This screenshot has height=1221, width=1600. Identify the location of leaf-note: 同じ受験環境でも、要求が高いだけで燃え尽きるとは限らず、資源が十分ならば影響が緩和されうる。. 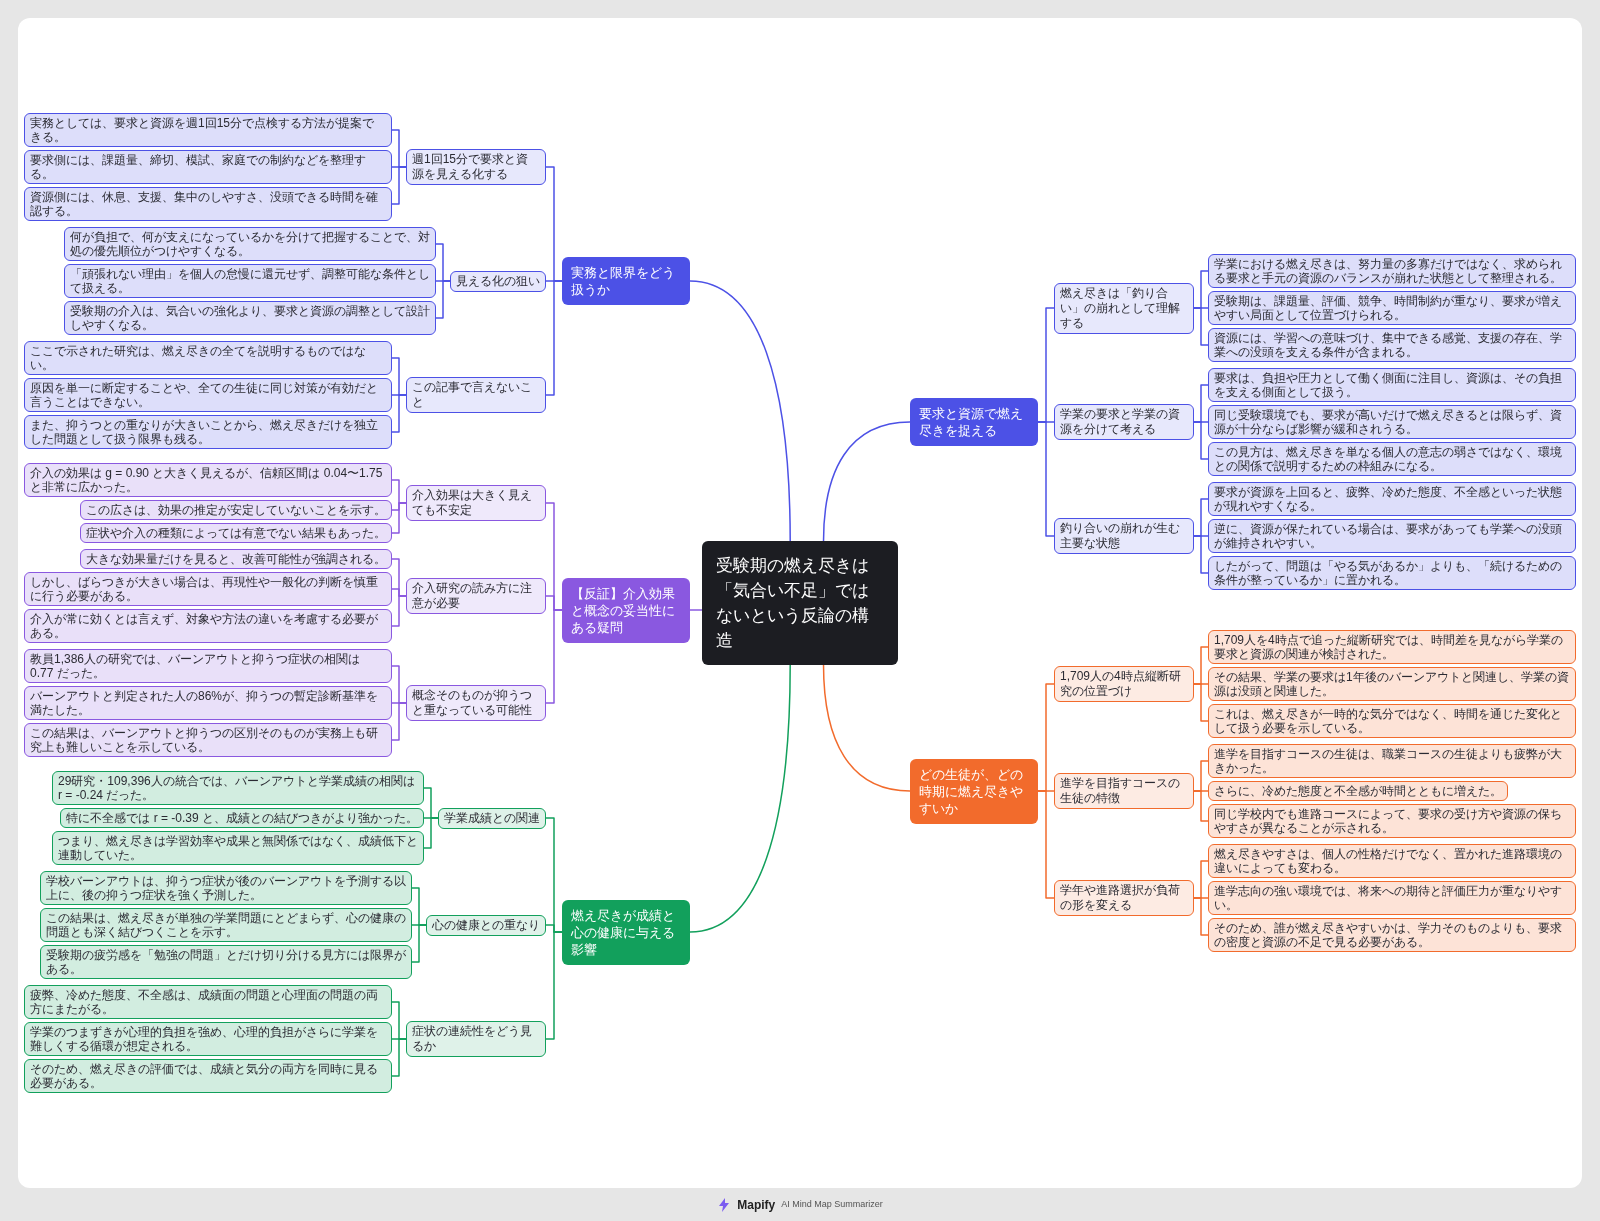
(1392, 422).